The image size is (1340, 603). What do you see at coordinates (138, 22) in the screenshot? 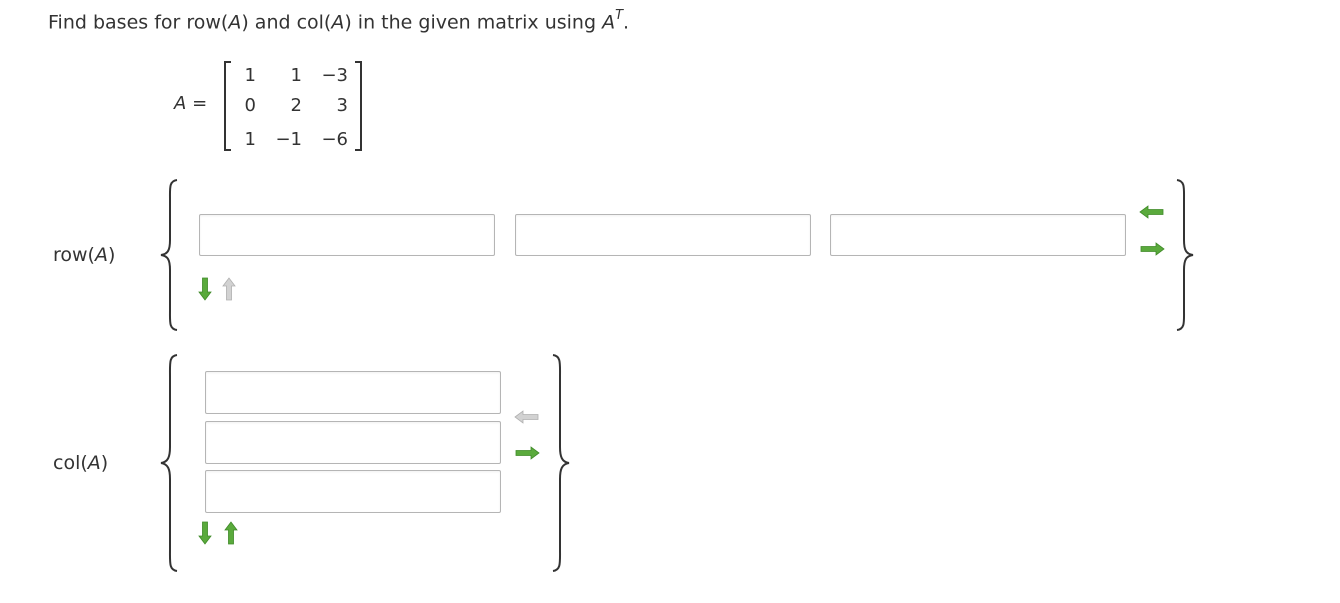
I see `question-part: Find bases for row(` at bounding box center [138, 22].